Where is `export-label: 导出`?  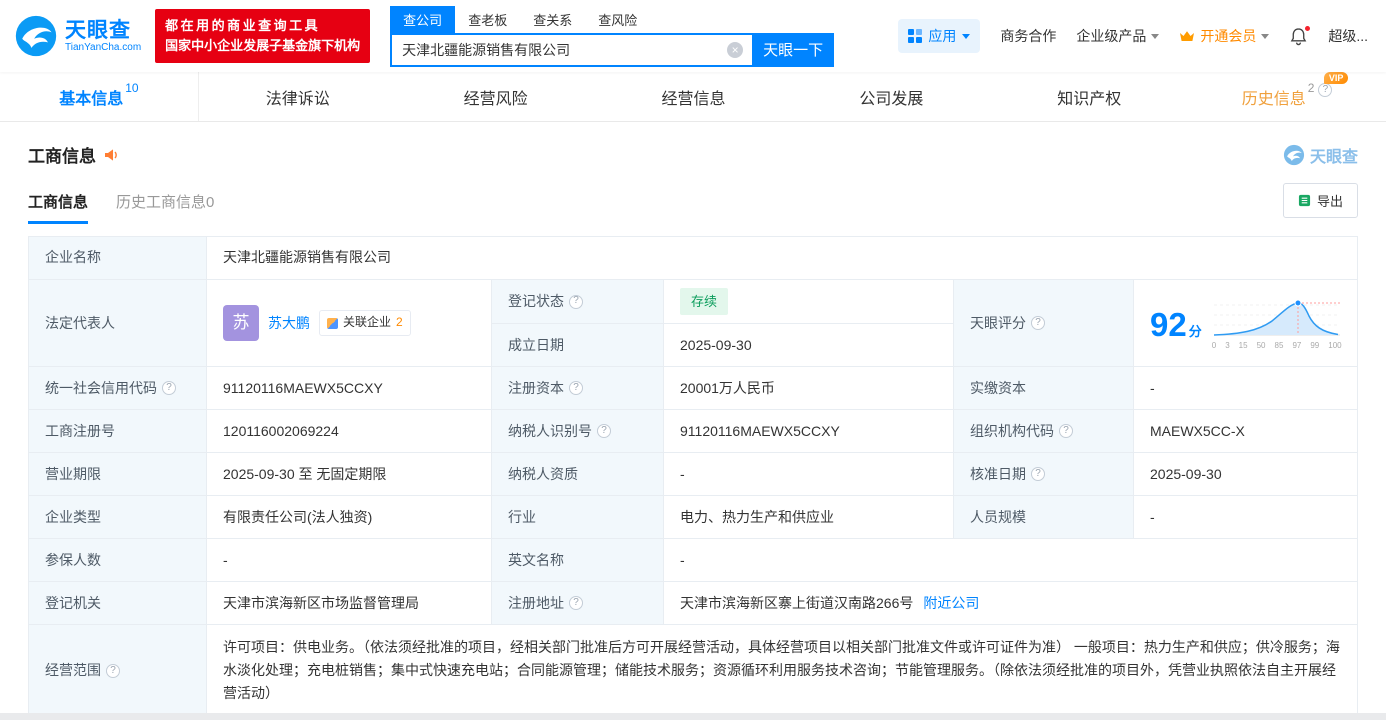 export-label: 导出 is located at coordinates (1329, 201).